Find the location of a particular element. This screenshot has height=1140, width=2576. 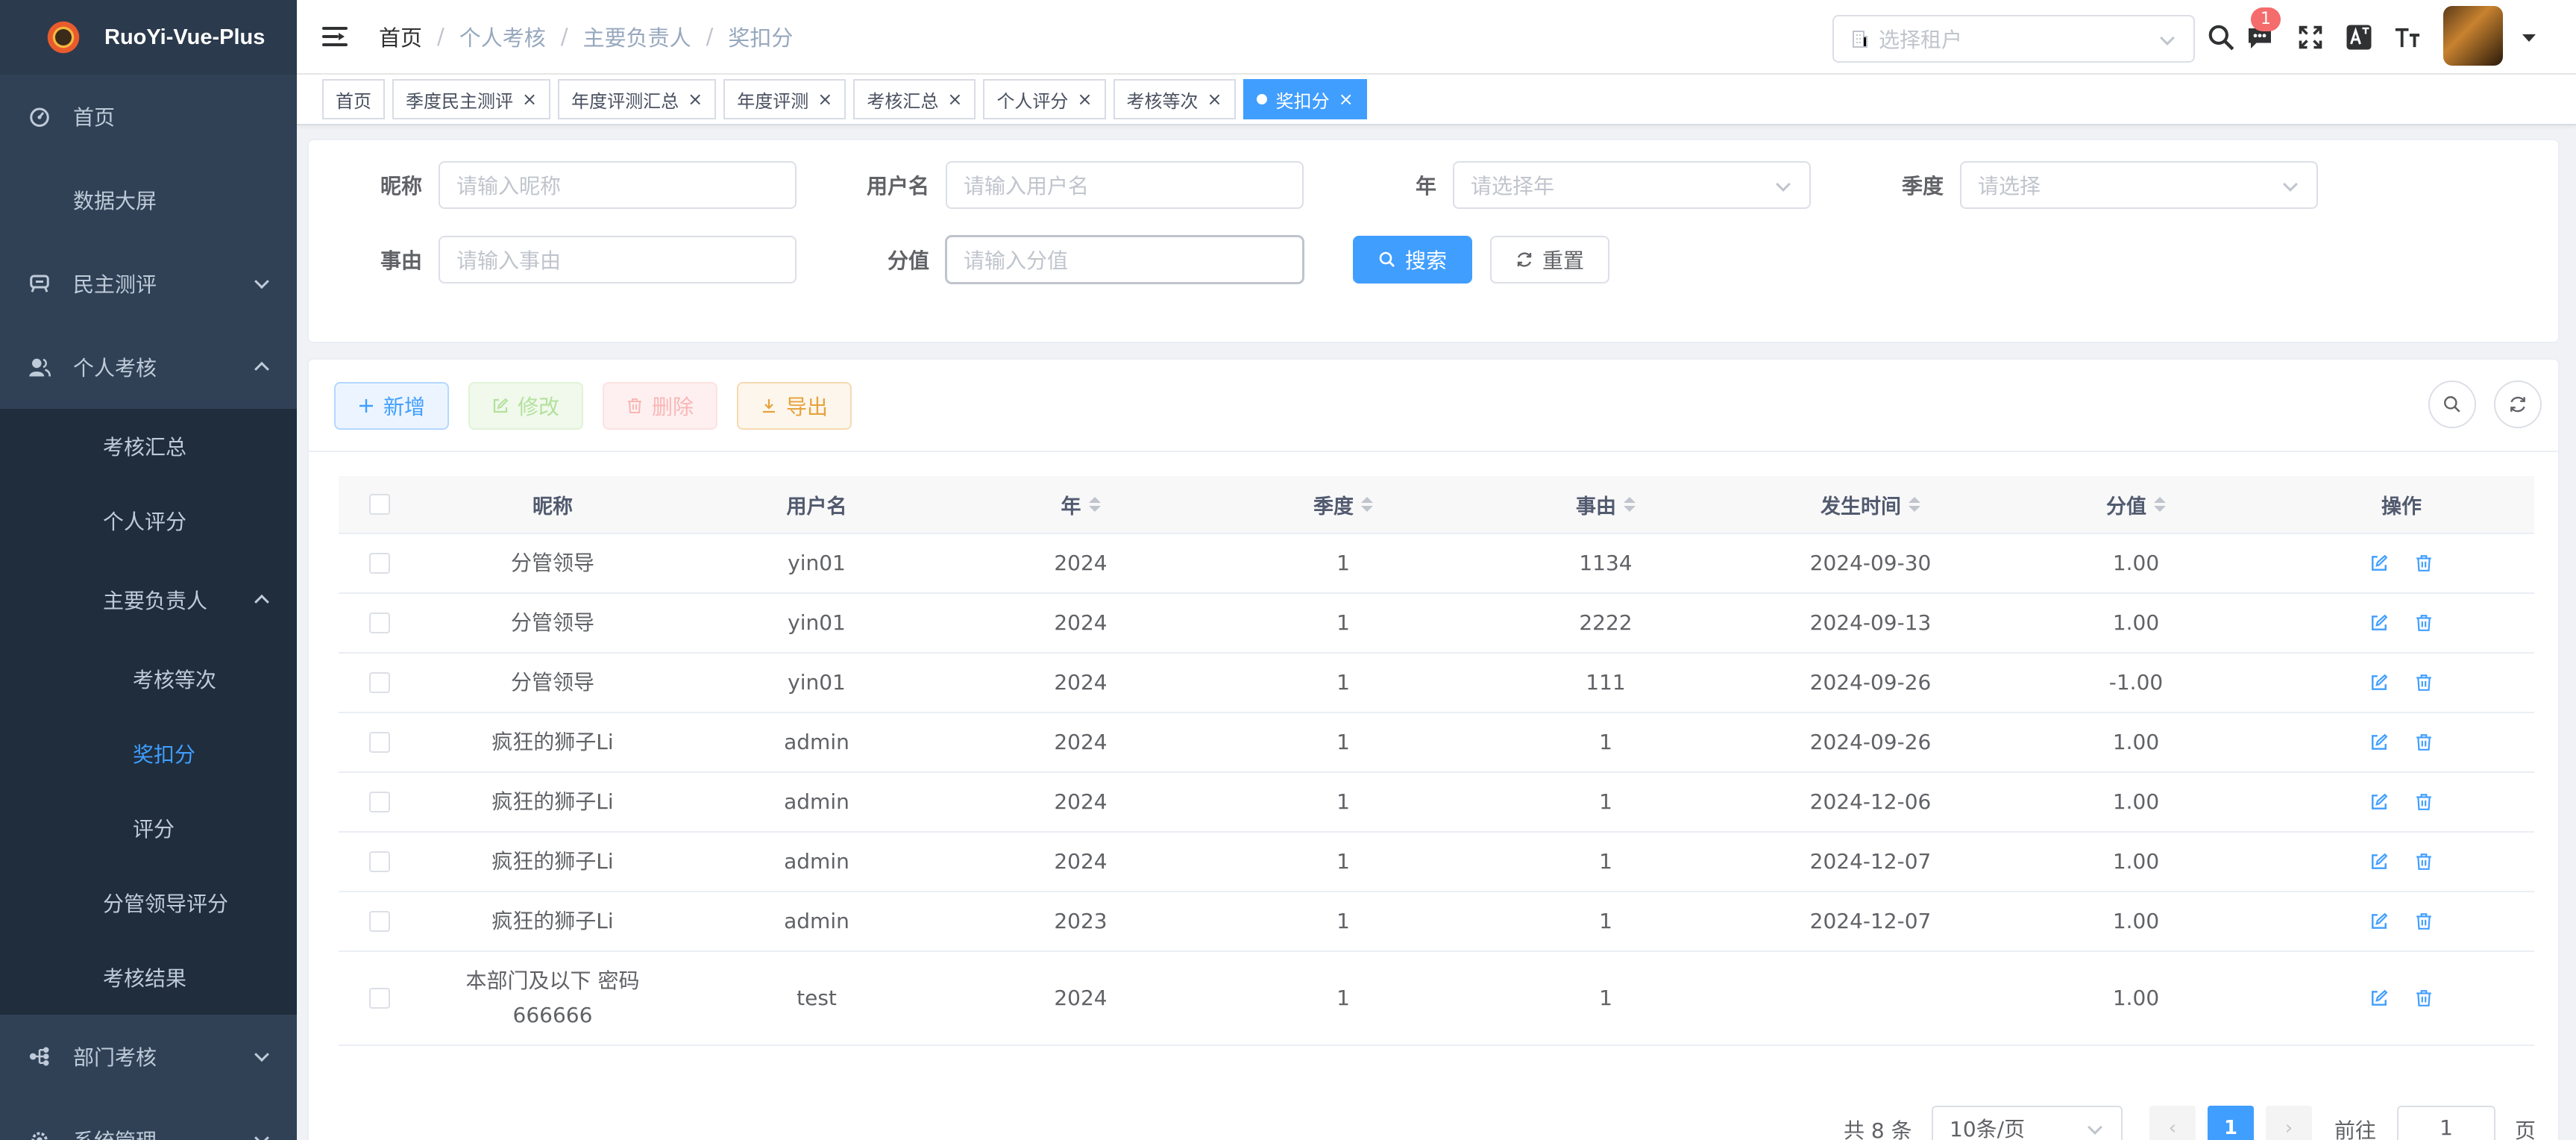

sidebar-item-system-admin: 系统管理 is located at coordinates (149, 1119).